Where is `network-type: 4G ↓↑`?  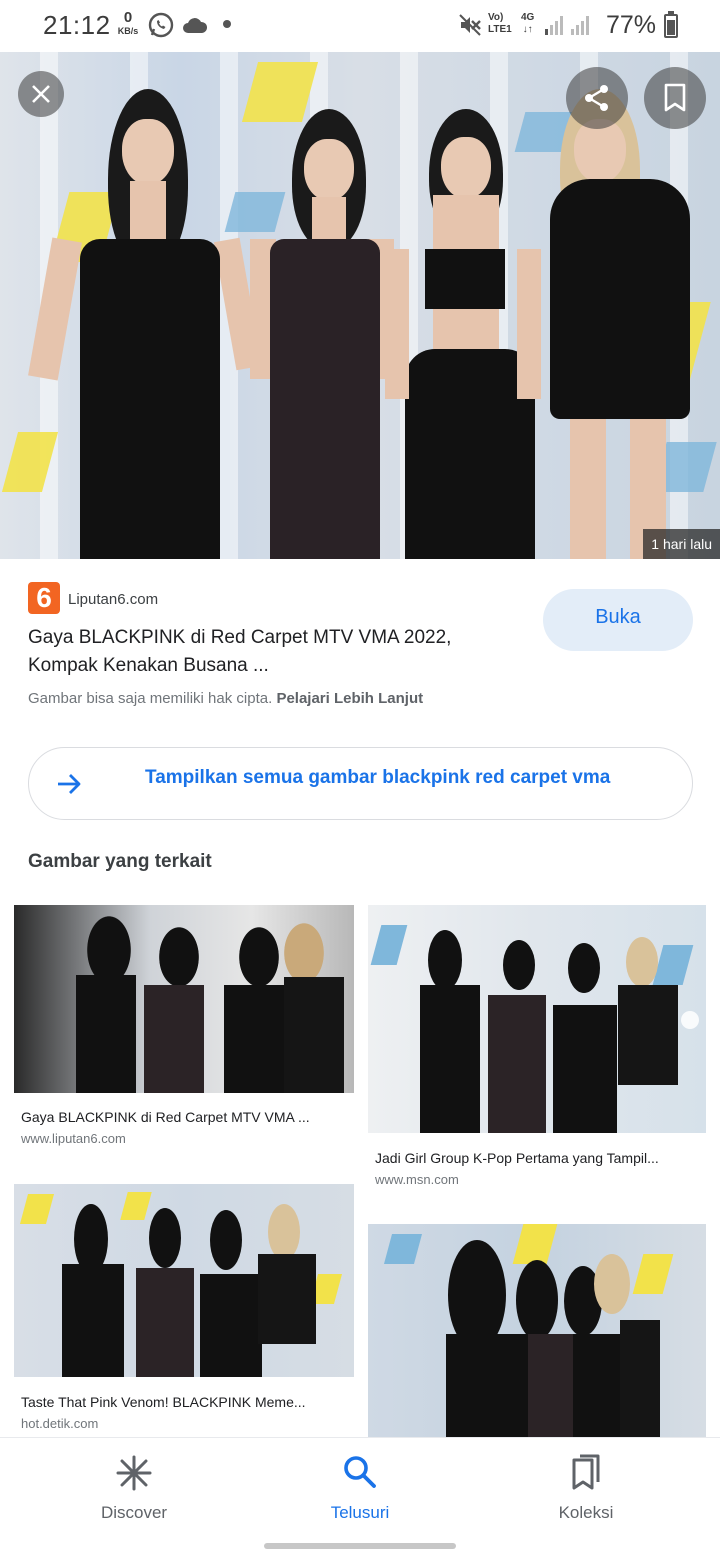 network-type: 4G ↓↑ is located at coordinates (527, 24).